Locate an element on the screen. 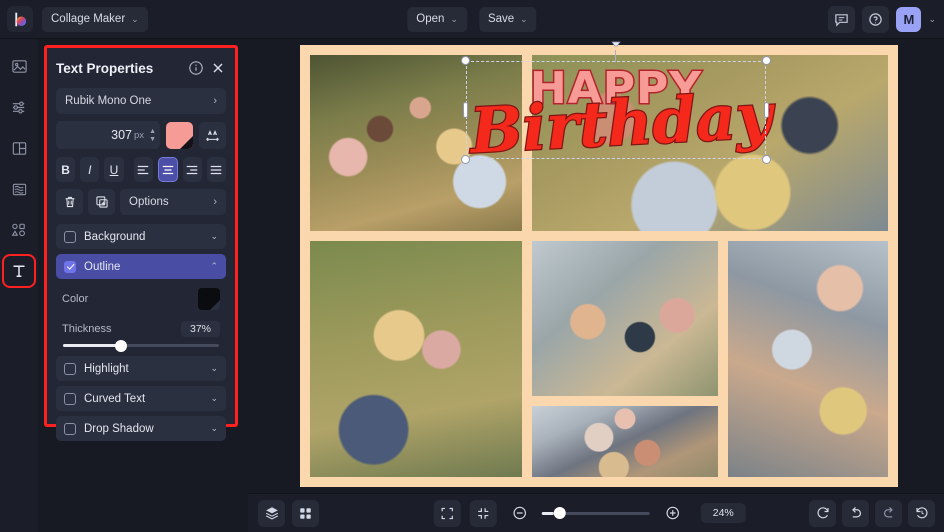 The image size is (944, 532). section-curved-text: Curved Text ⌄ is located at coordinates (141, 398).